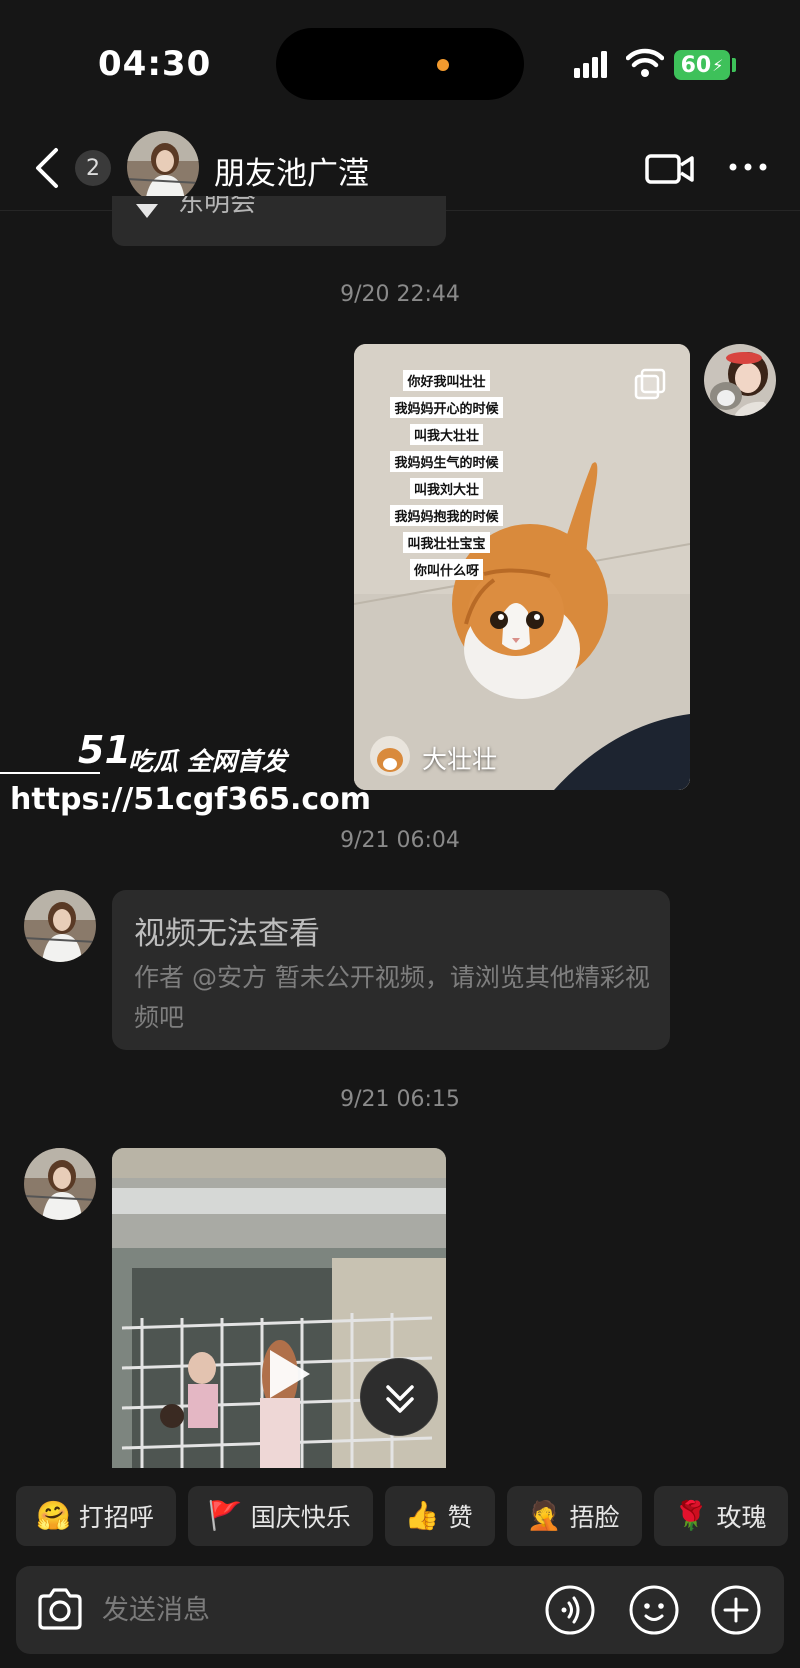 This screenshot has height=1668, width=800. Describe the element at coordinates (217, 207) in the screenshot. I see `partial-message-text: 东明会` at that location.